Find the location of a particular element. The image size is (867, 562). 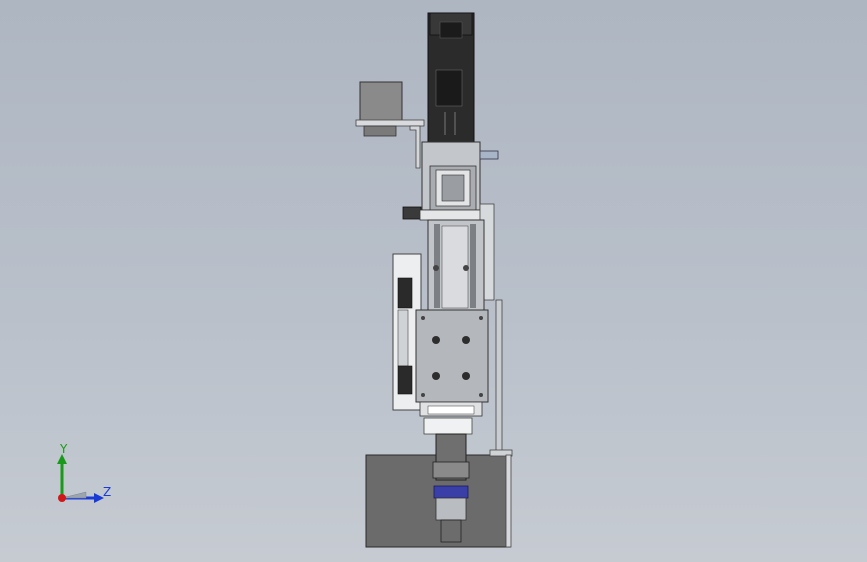

triad-arrows is located at coordinates (80, 478).